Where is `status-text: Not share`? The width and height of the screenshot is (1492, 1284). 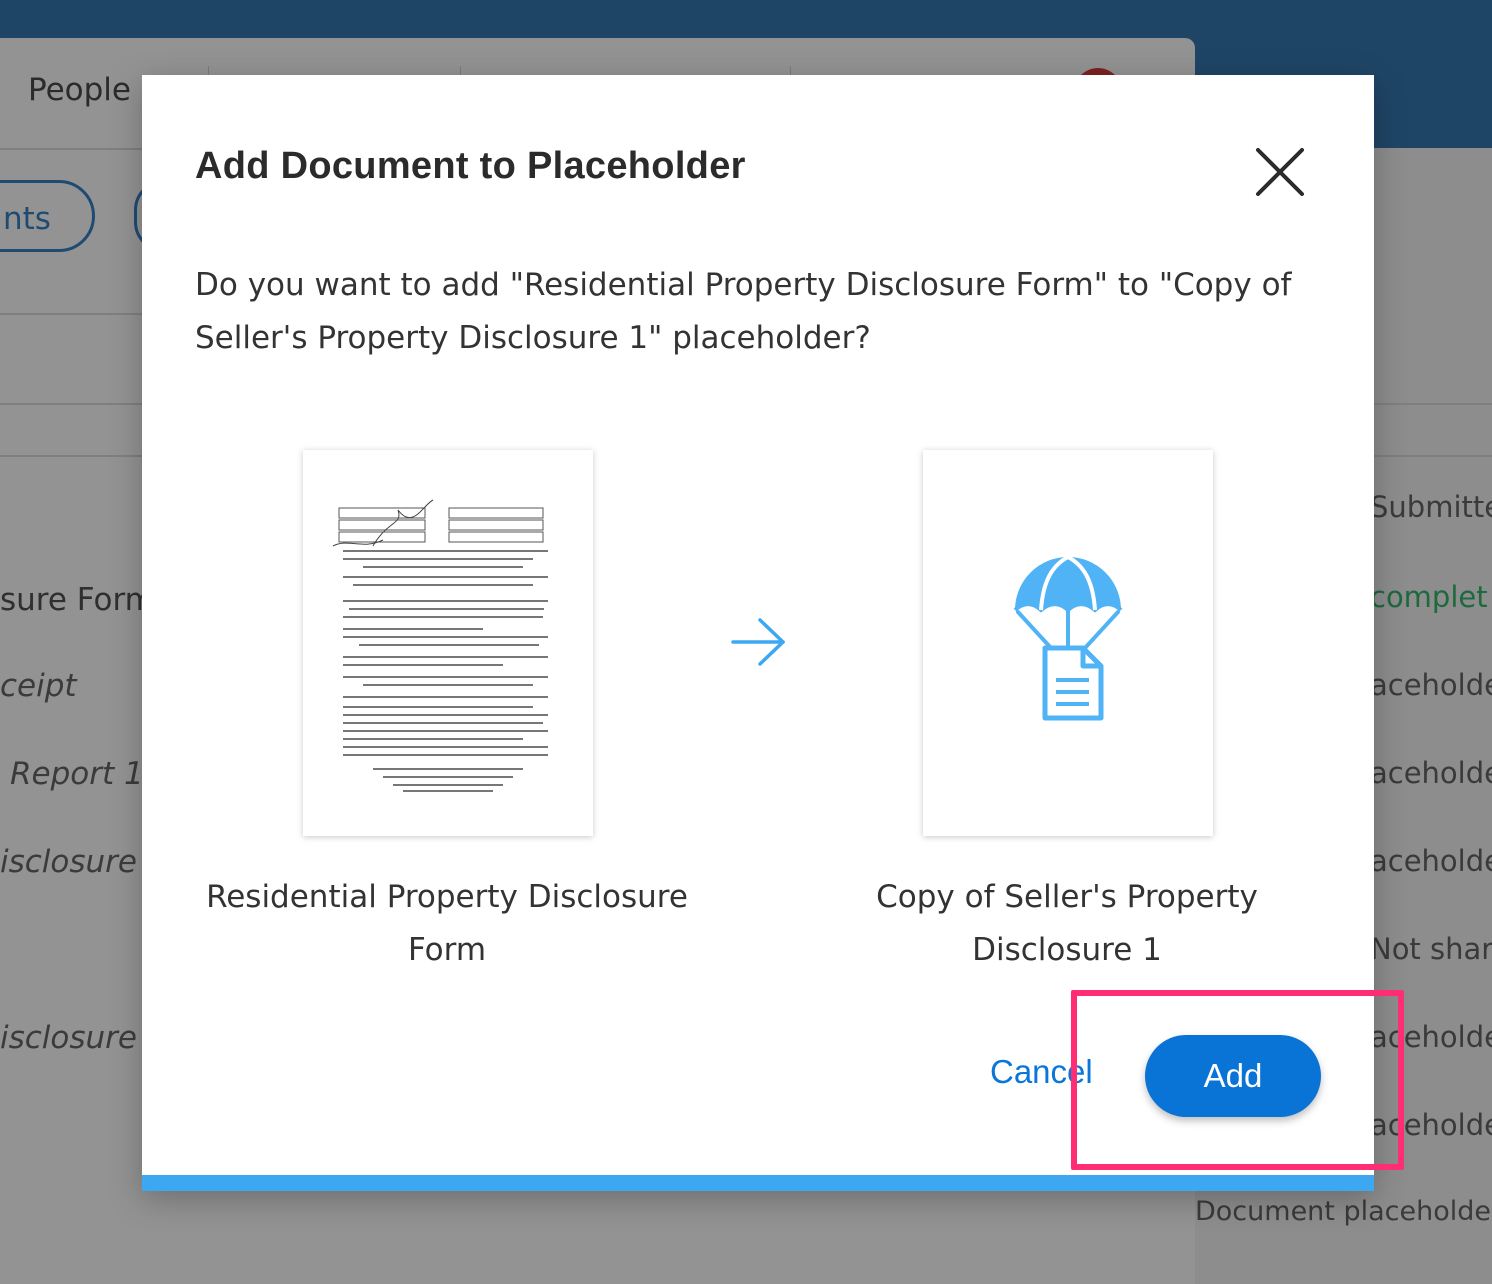
status-text: Not share is located at coordinates (1431, 949).